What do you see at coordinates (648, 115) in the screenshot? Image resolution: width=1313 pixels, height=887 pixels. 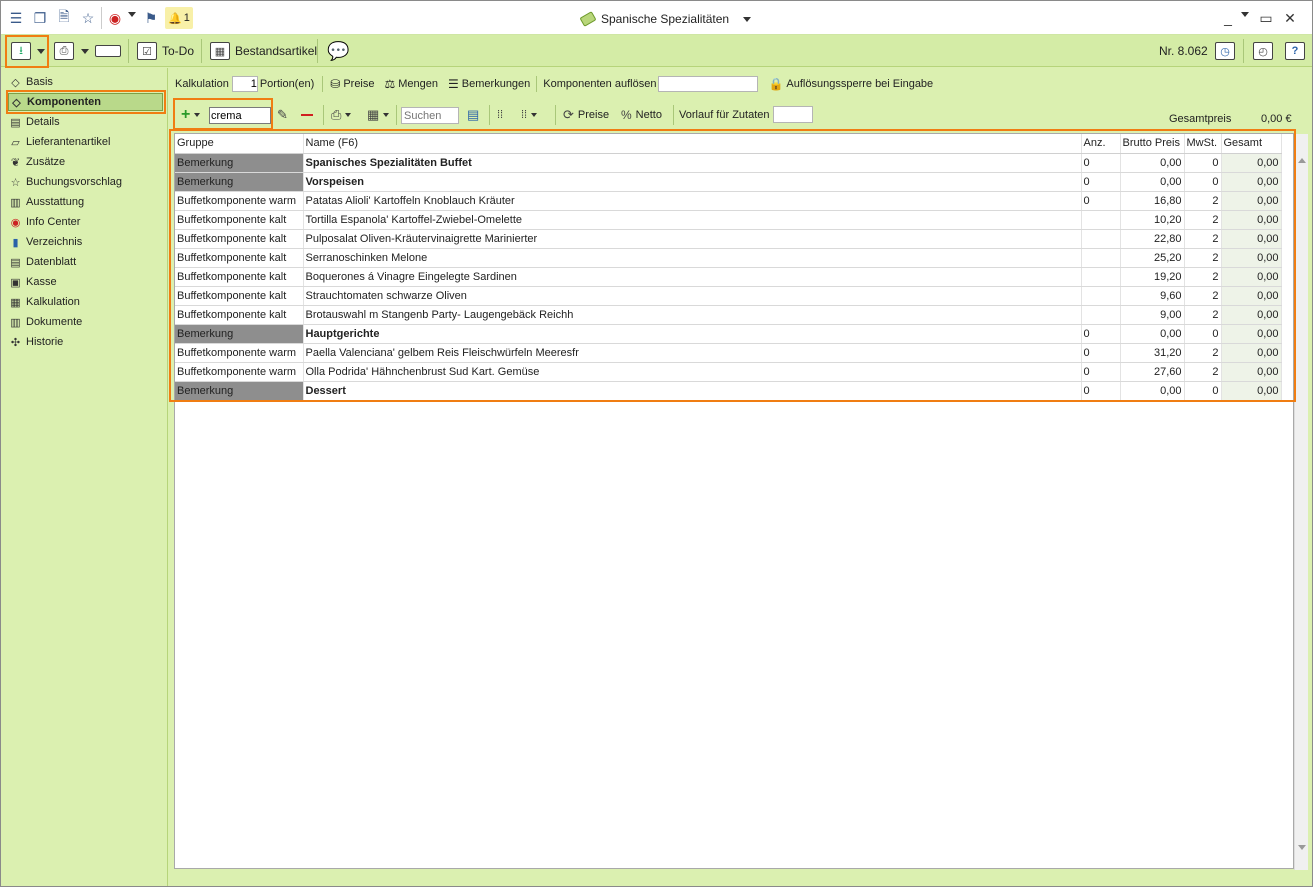 I see `netto-label: Netto` at bounding box center [648, 115].